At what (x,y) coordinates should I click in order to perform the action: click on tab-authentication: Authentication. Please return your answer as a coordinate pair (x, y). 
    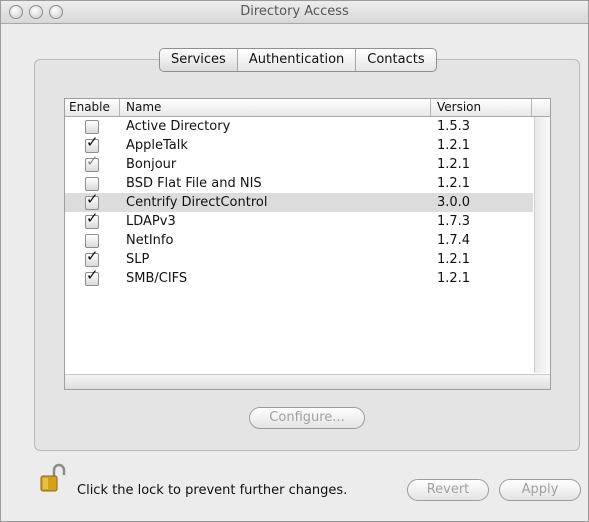
    Looking at the image, I should click on (297, 60).